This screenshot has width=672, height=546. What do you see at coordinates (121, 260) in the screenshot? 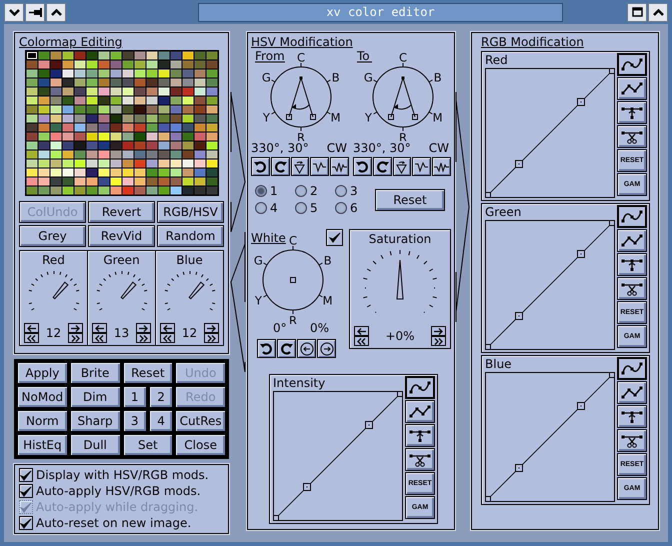
I see `dial-label: Green` at bounding box center [121, 260].